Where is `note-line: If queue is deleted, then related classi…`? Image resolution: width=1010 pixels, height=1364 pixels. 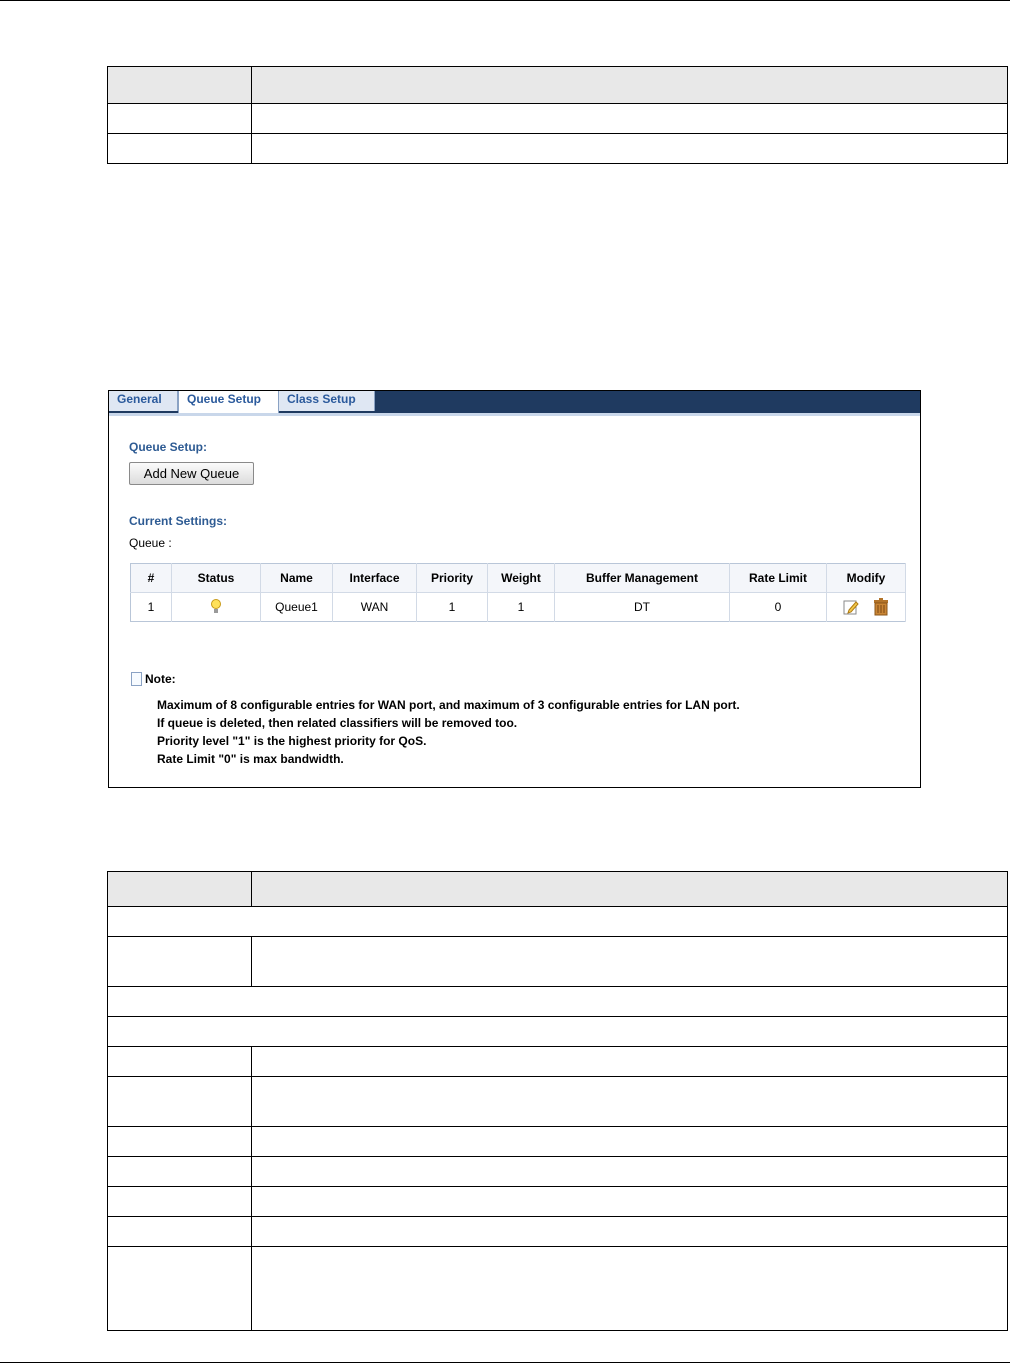 note-line: If queue is deleted, then related classi… is located at coordinates (337, 723).